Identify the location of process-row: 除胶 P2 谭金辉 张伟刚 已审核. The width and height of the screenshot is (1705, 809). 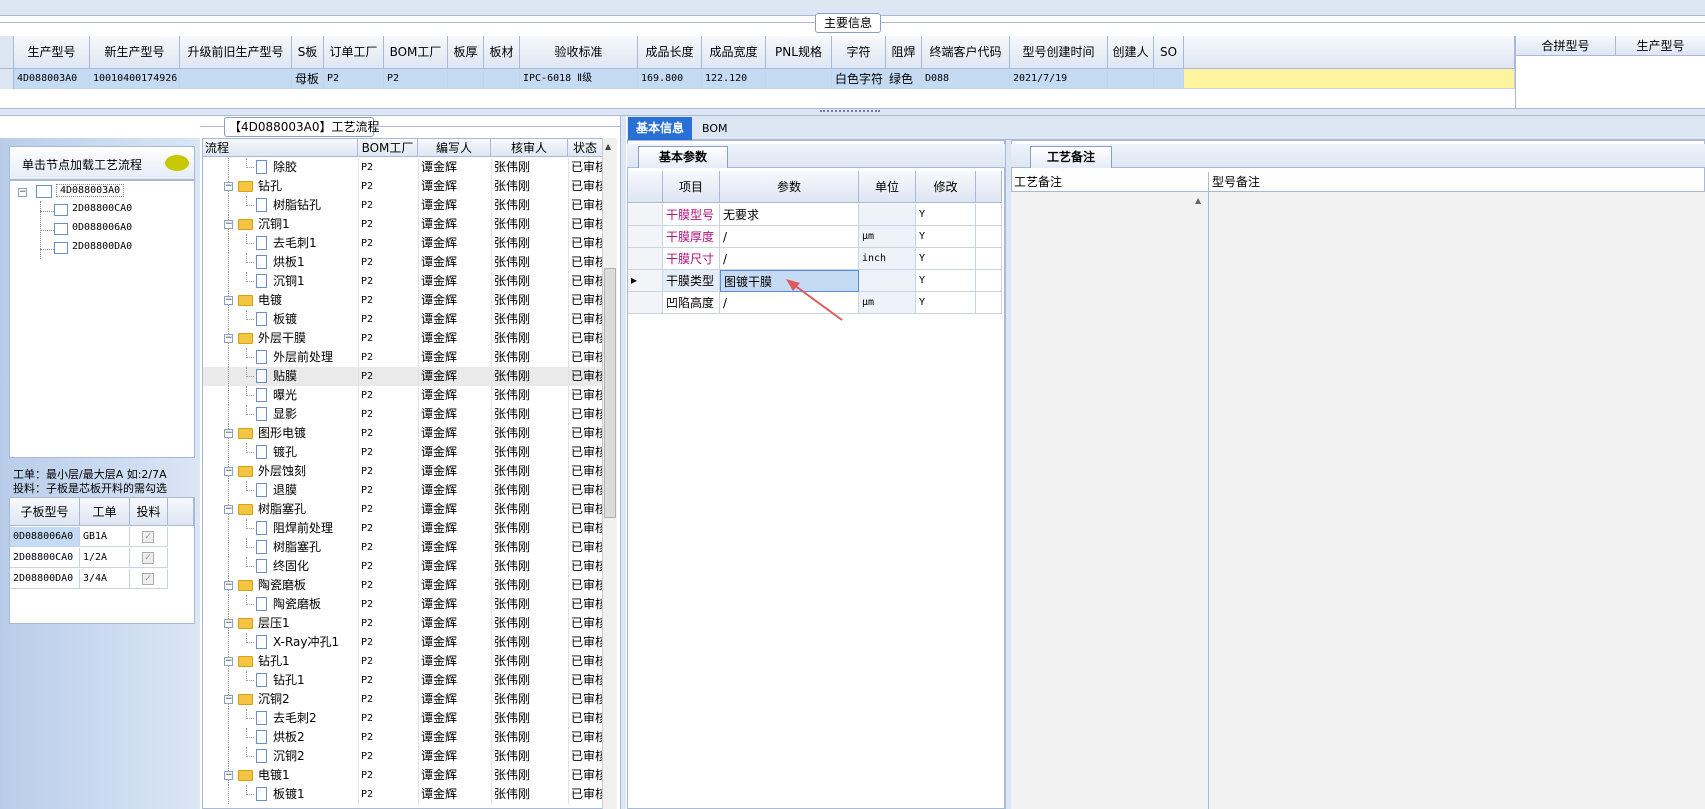
(409, 167).